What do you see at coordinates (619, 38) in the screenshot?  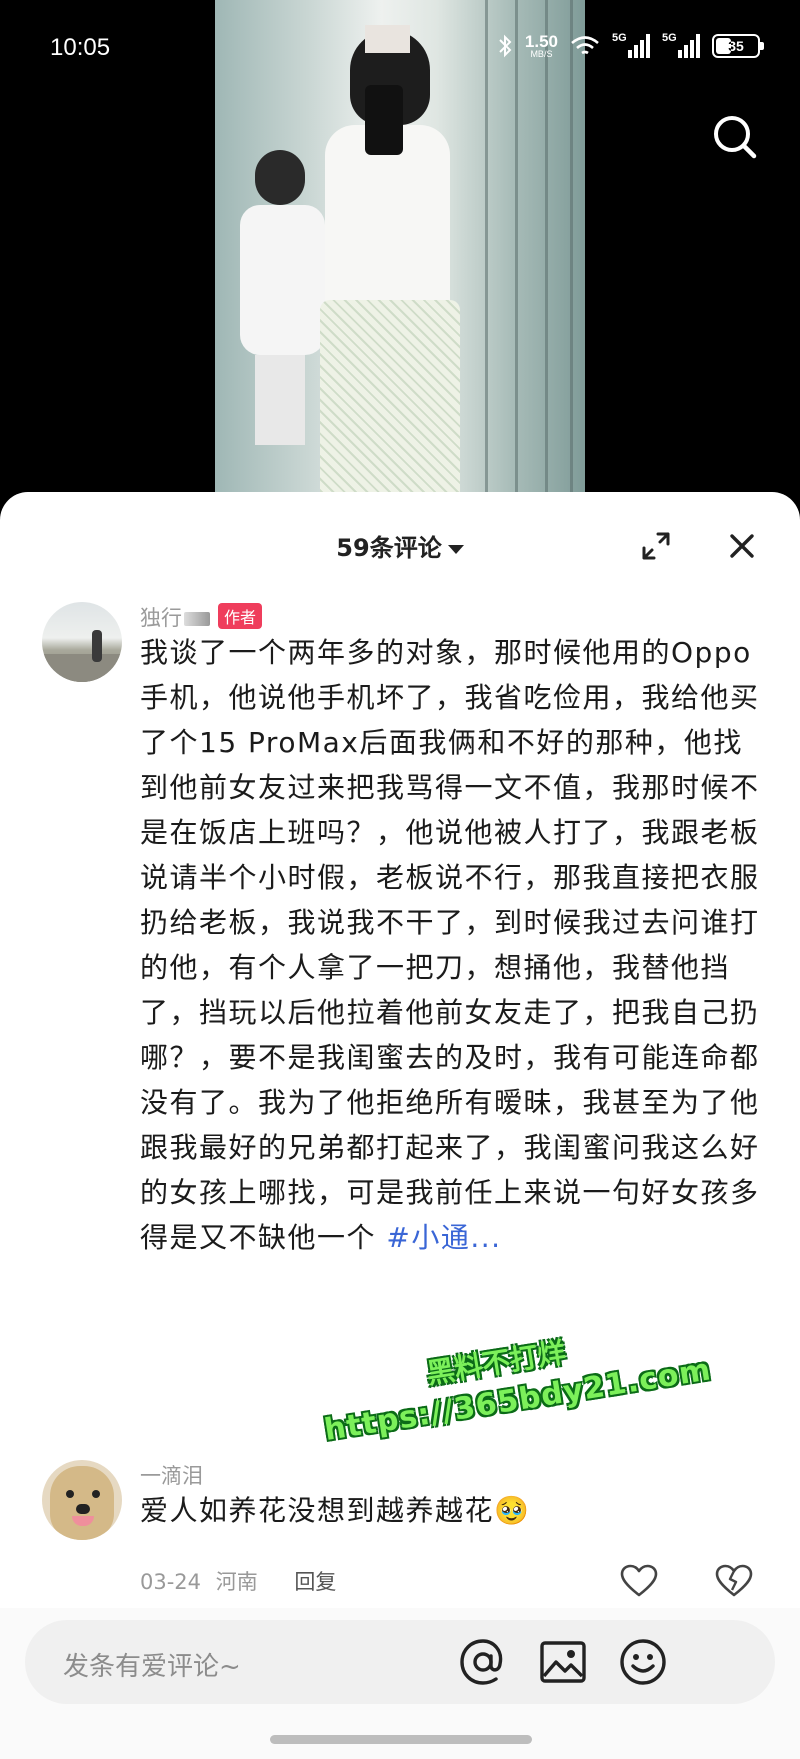 I see `sim1-network-type: 5G` at bounding box center [619, 38].